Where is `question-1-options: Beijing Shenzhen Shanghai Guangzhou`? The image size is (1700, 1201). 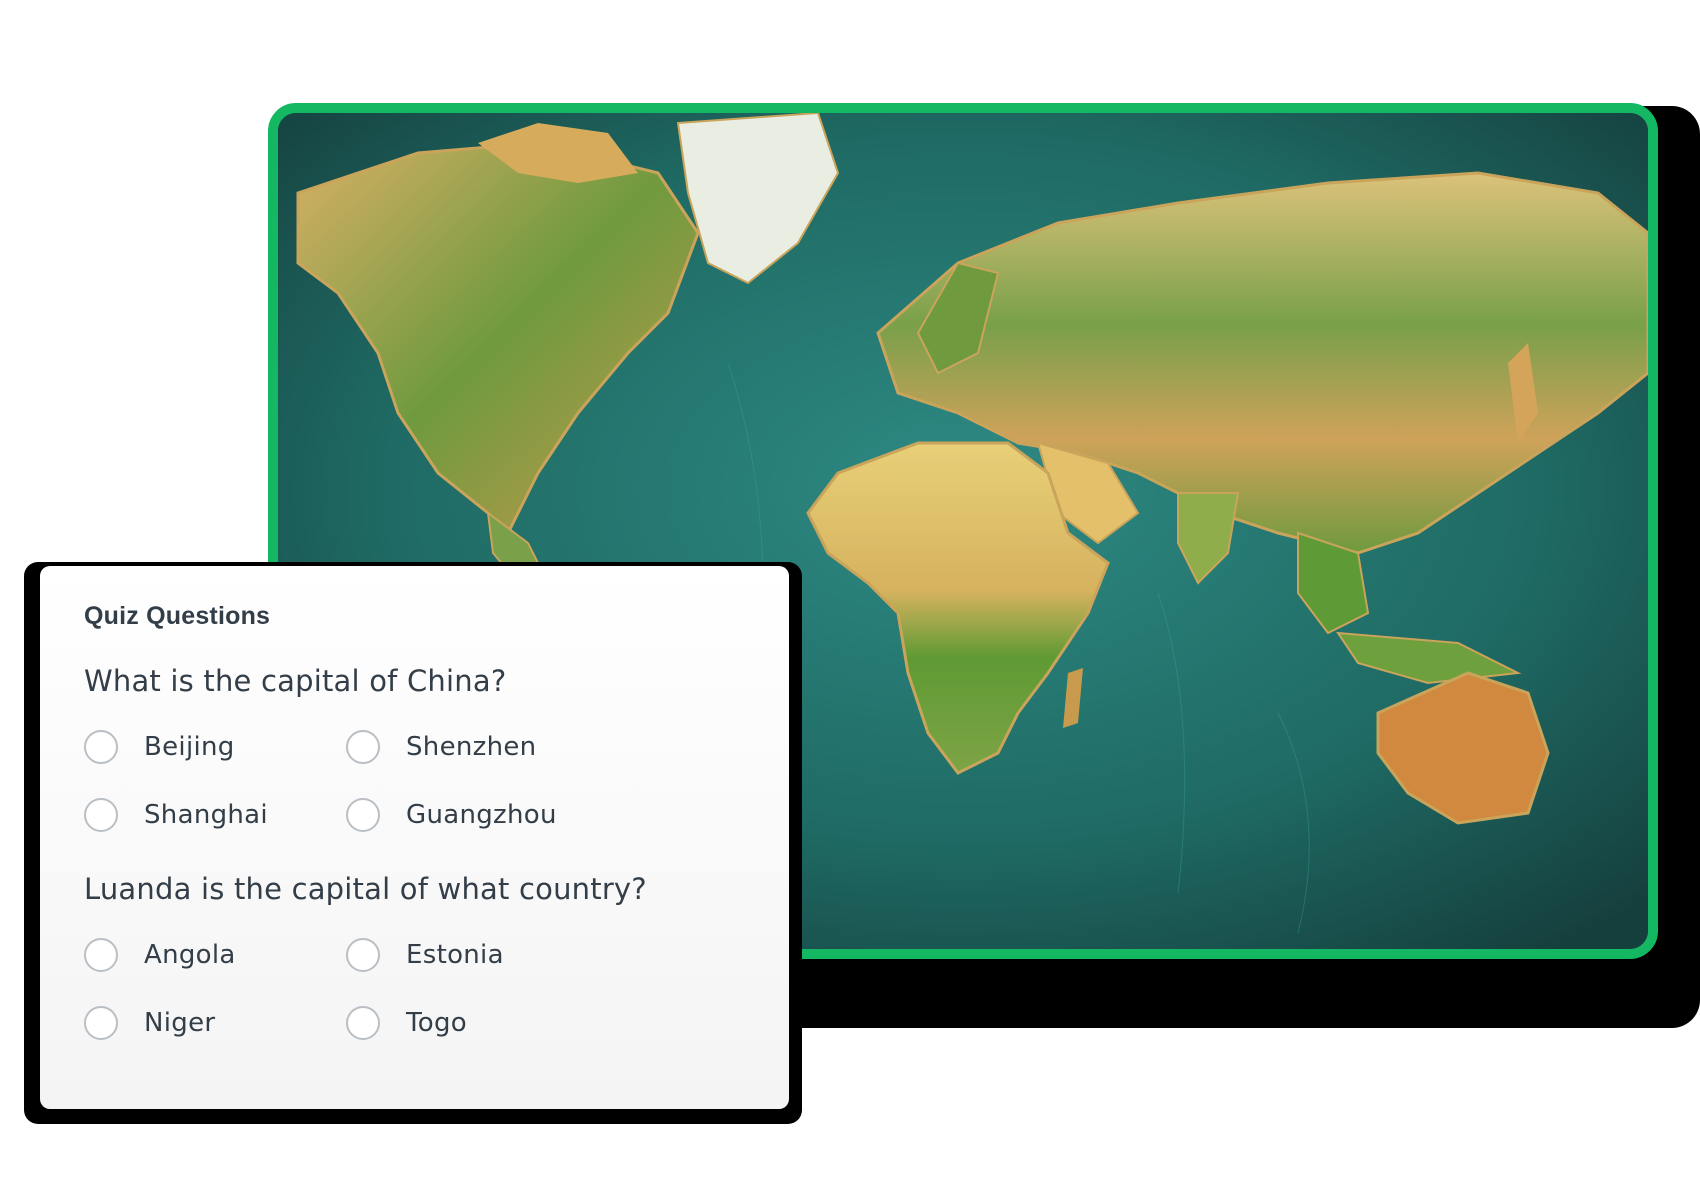
question-1-options: Beijing Shenzhen Shanghai Guangzhou is located at coordinates (414, 781).